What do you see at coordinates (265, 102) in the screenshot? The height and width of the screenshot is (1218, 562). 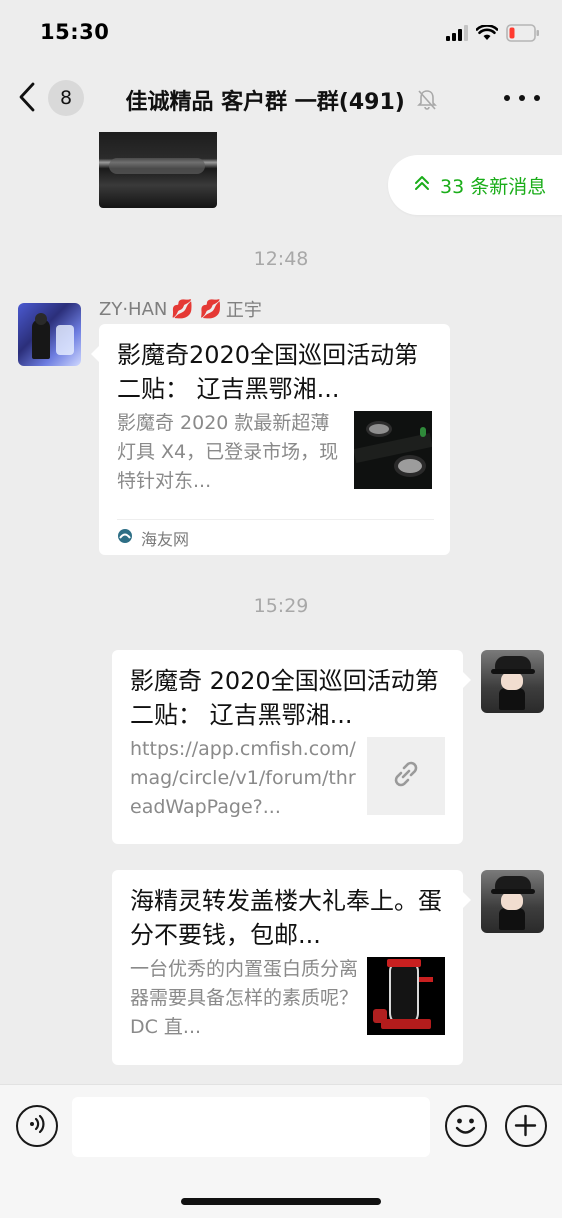 I see `chat-title-text: 佳诚精品 客户群 一群(491)` at bounding box center [265, 102].